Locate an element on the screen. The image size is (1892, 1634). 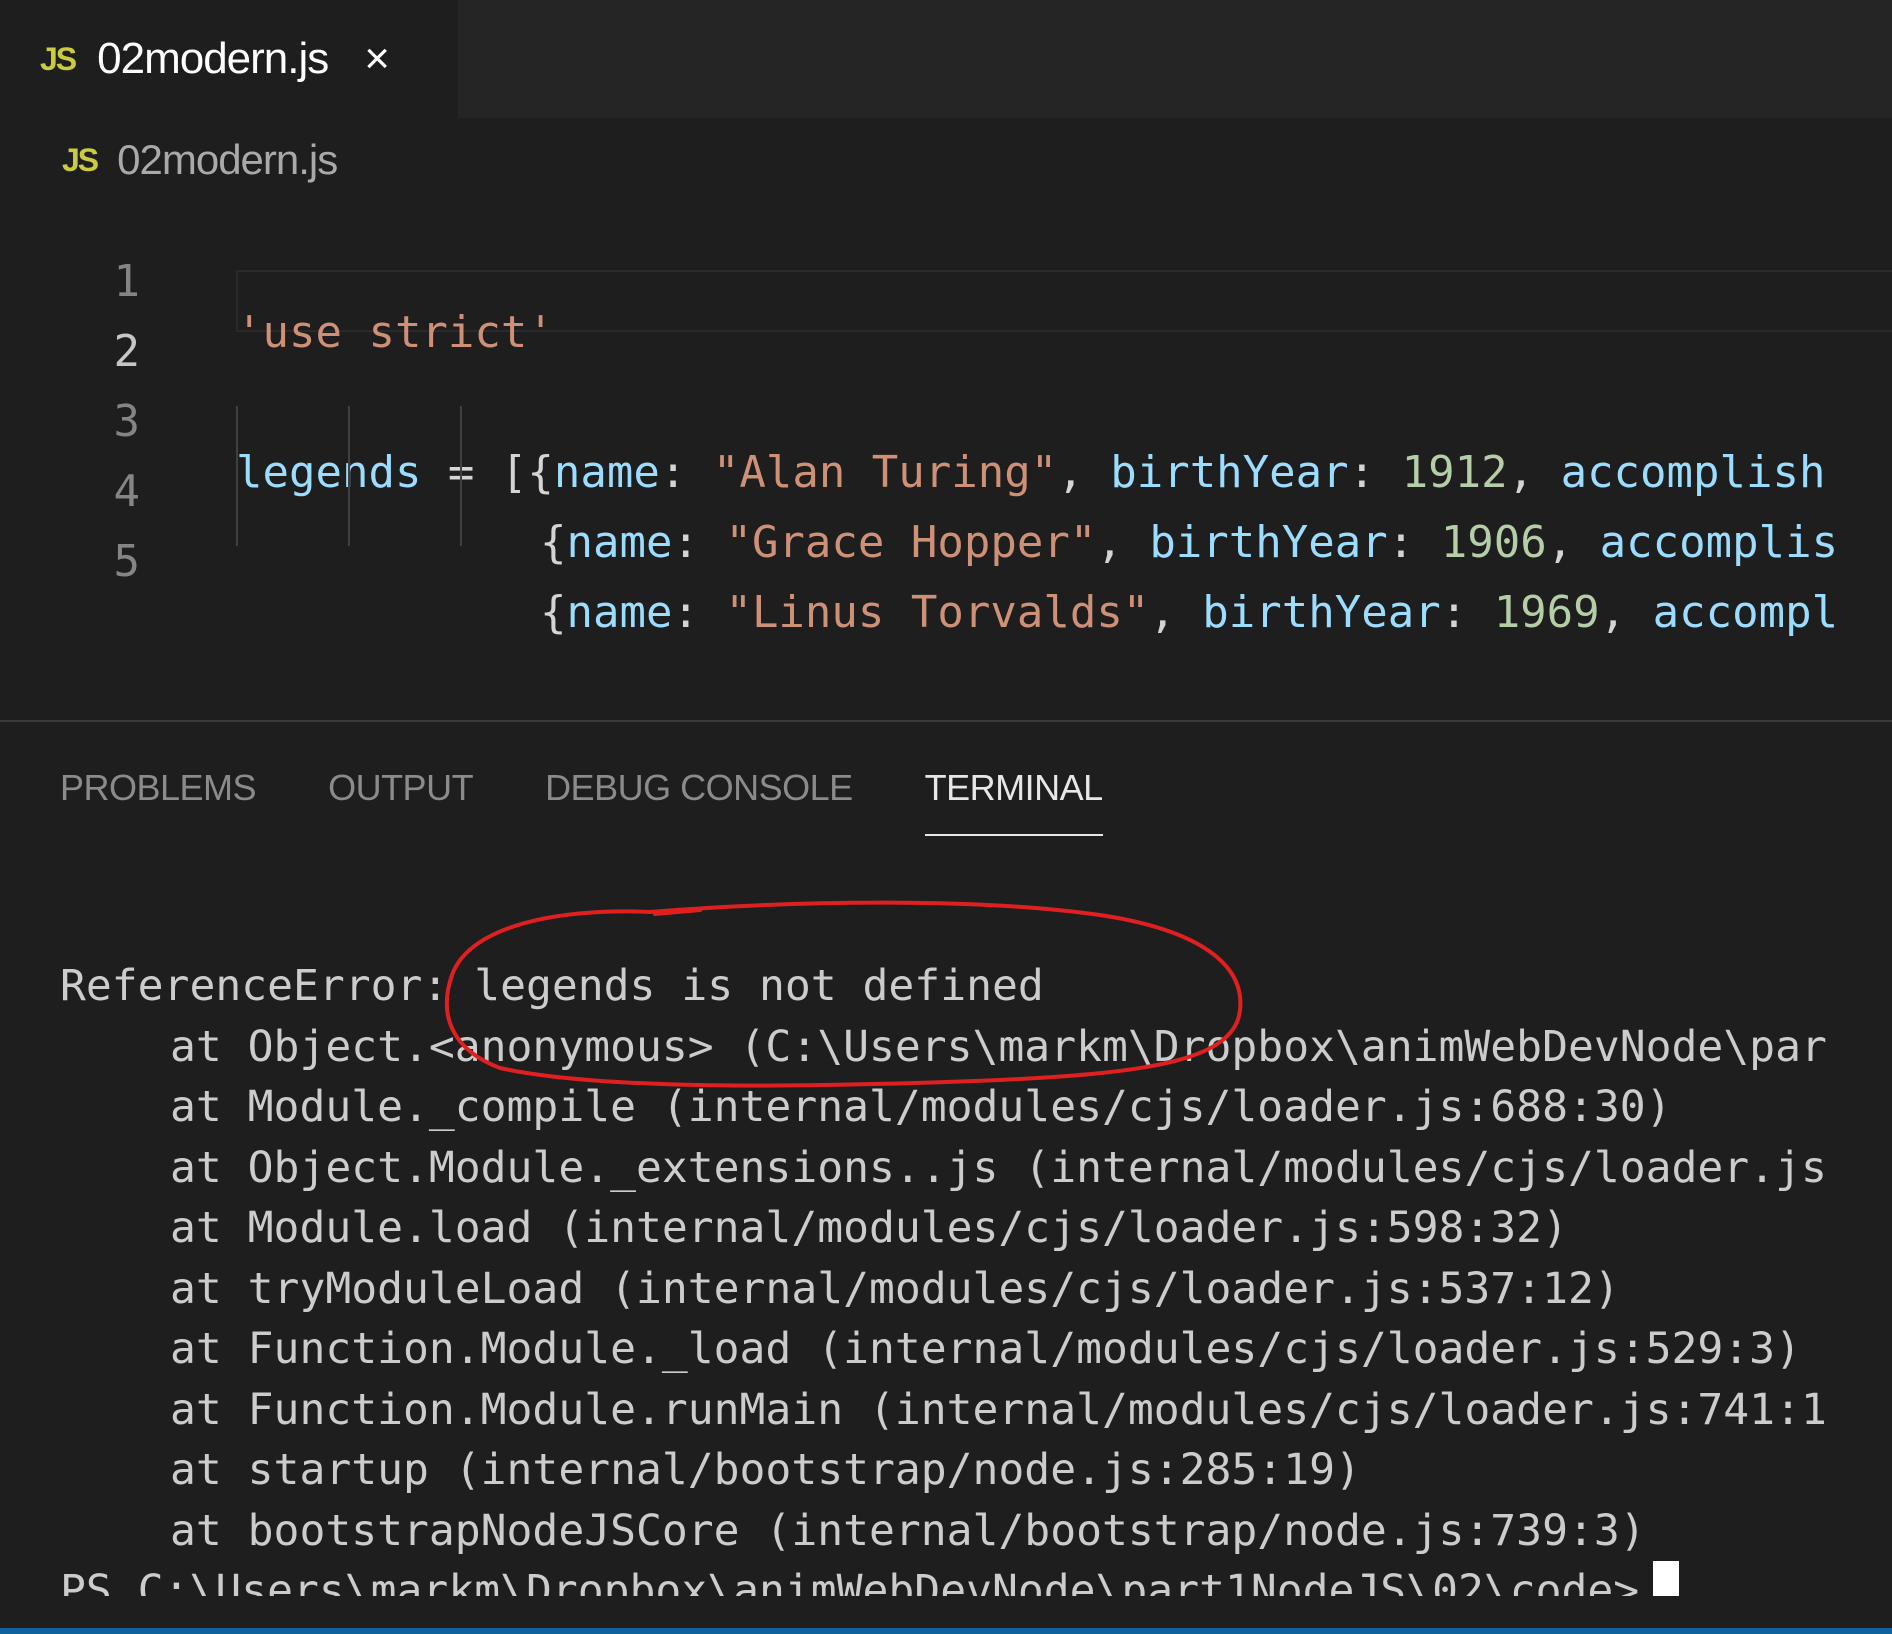
tab-debug-console: DEBUG CONSOLE is located at coordinates (699, 797).